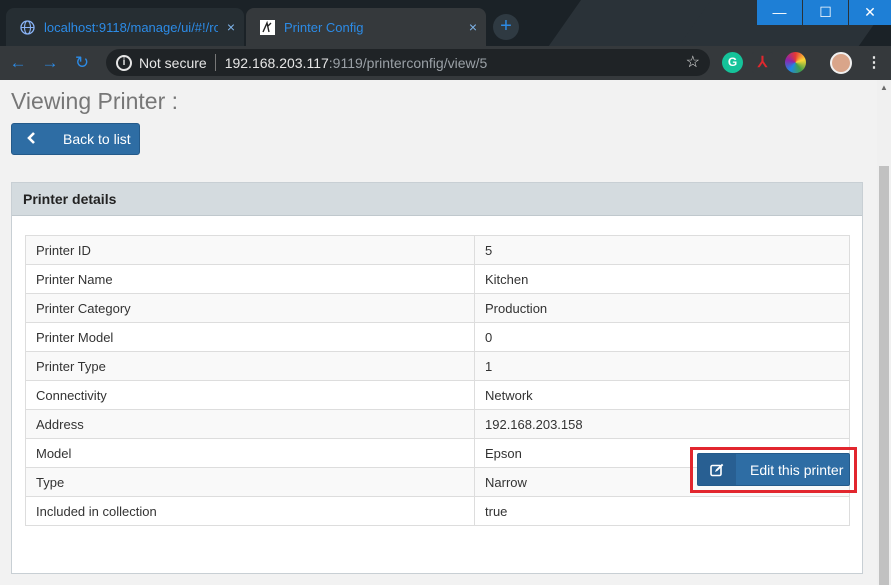 The width and height of the screenshot is (891, 585). I want to click on pdf-icon: ⅄, so click(762, 62).